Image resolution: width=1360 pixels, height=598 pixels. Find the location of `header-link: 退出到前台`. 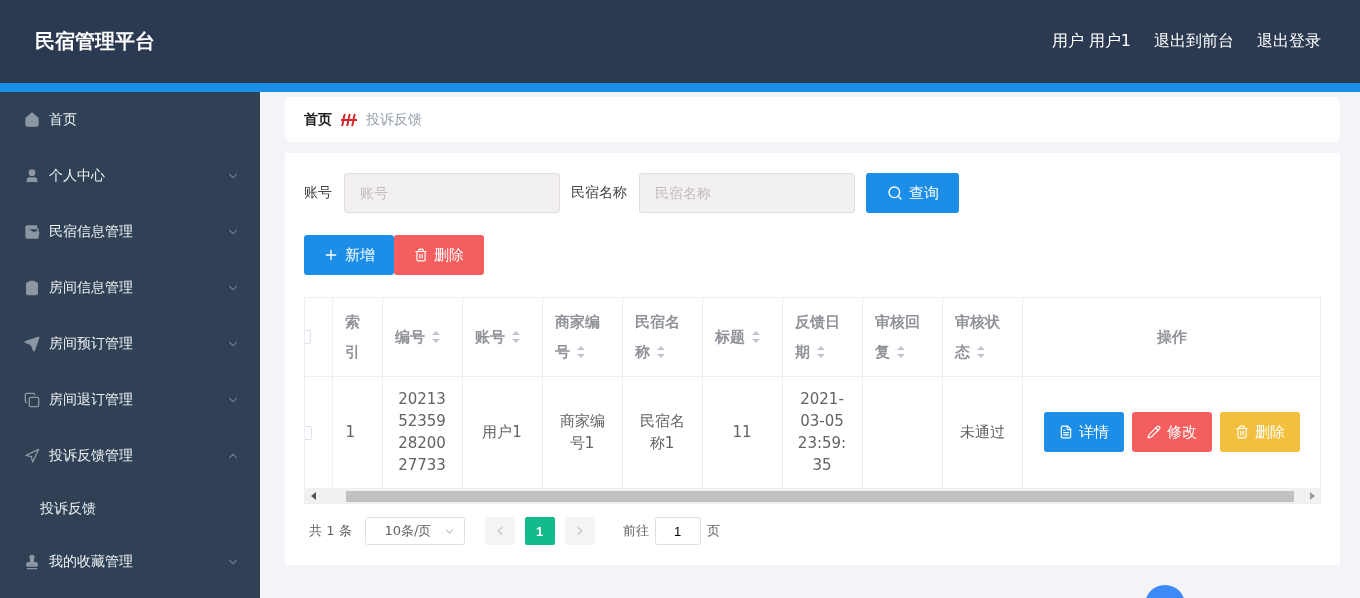

header-link: 退出到前台 is located at coordinates (1194, 41).